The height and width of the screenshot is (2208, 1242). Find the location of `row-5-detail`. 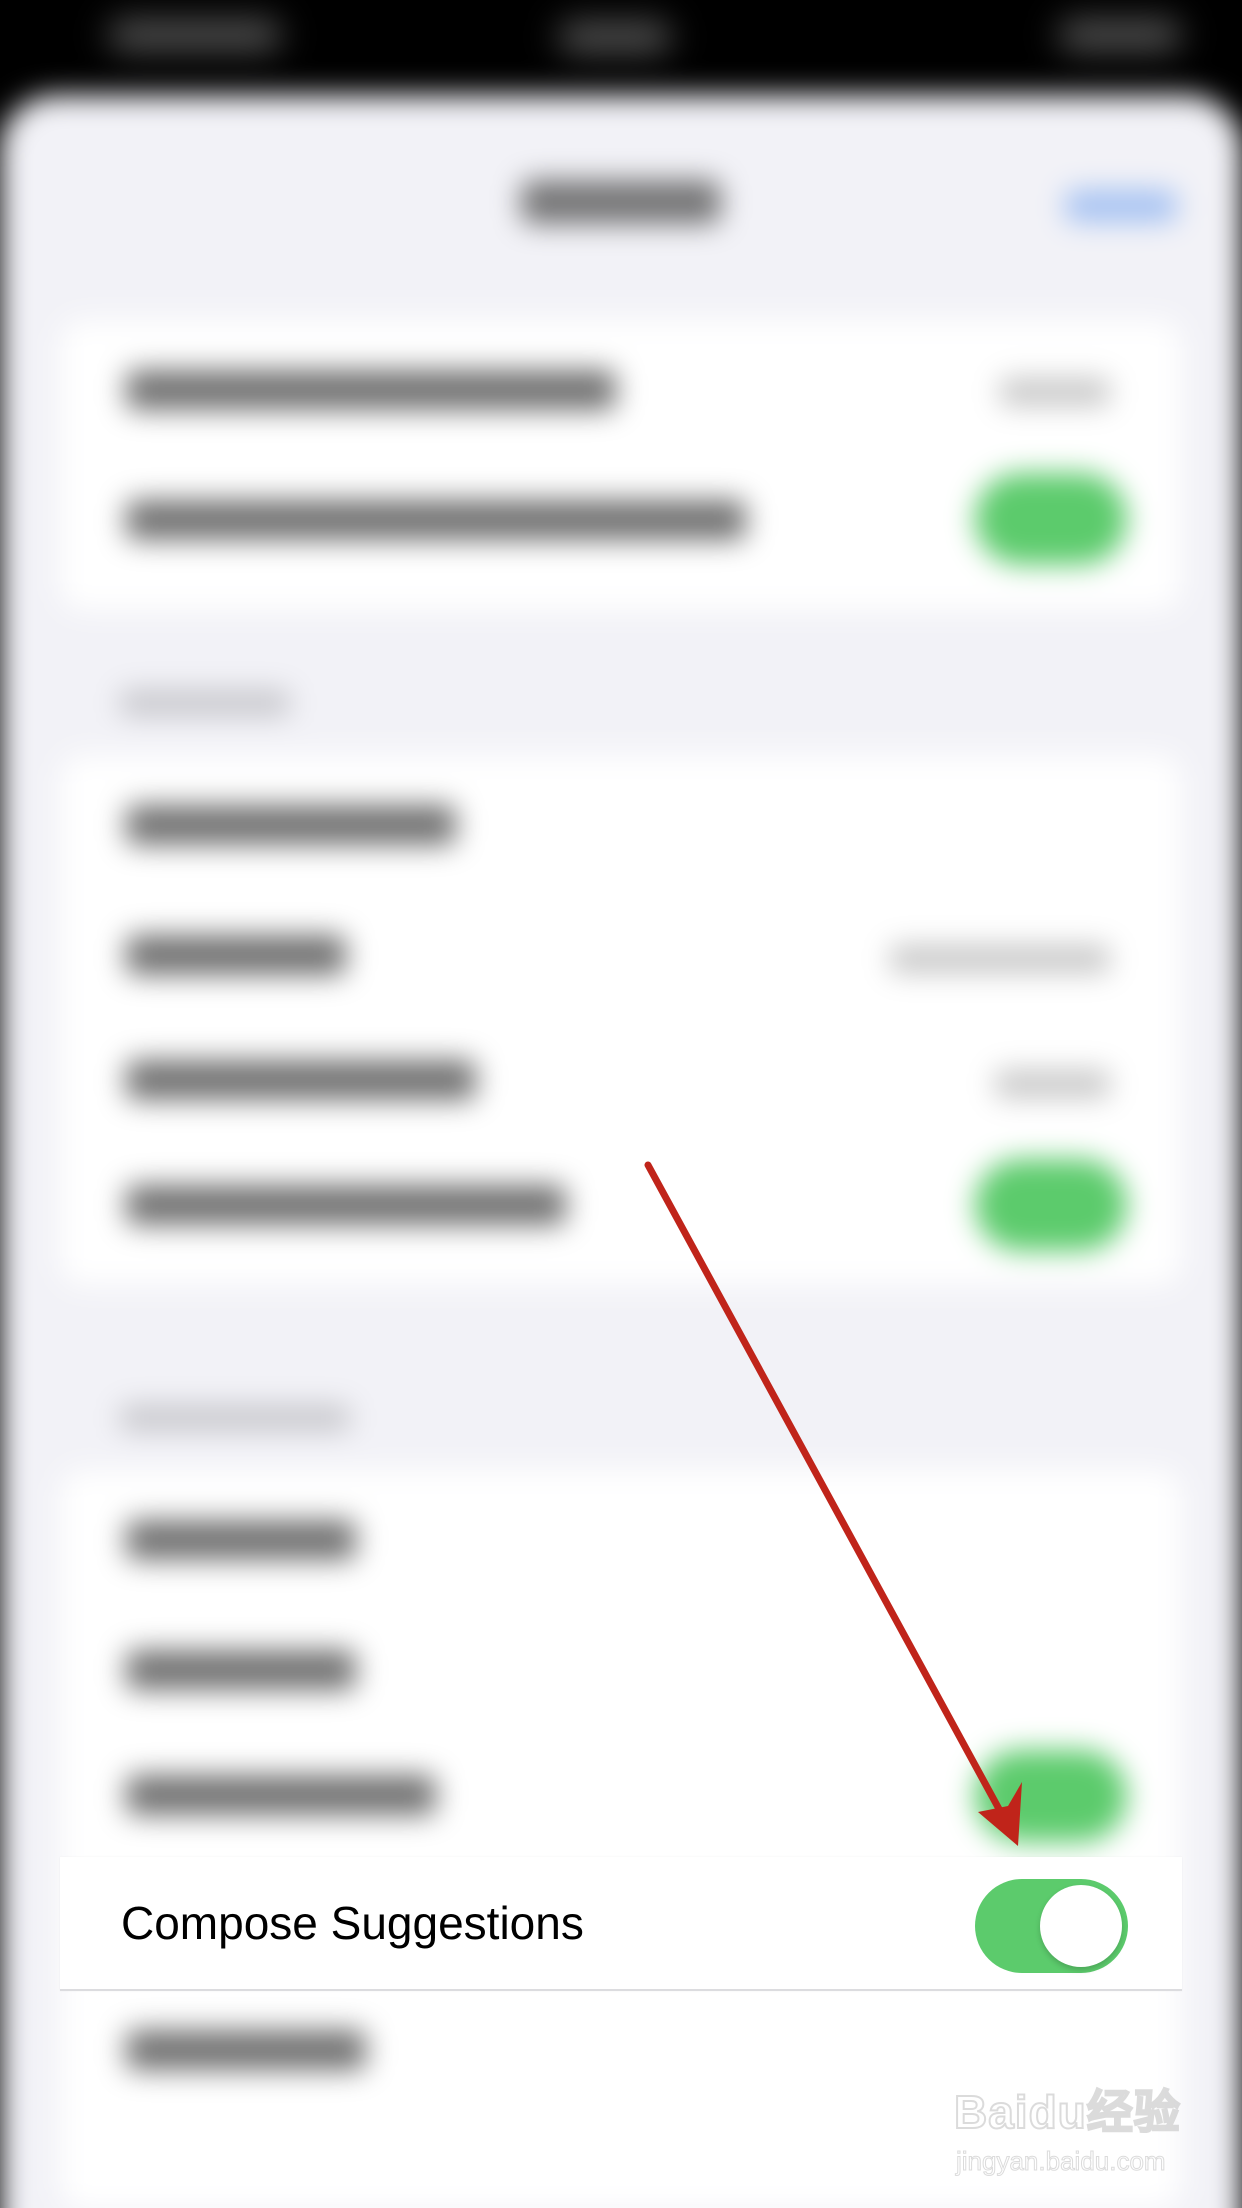

row-5-detail is located at coordinates (1052, 1084).